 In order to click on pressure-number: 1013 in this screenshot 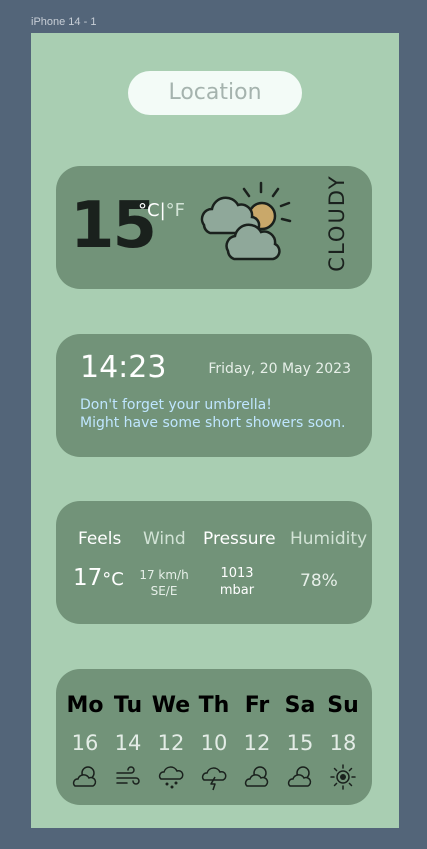, I will do `click(237, 573)`.